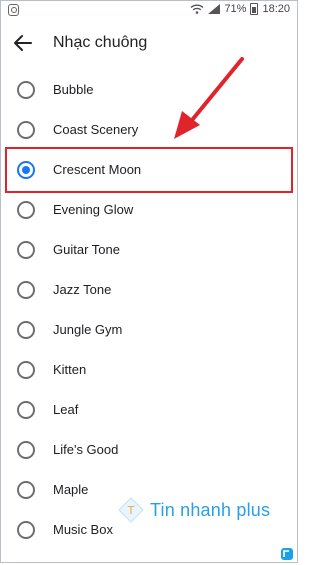 The width and height of the screenshot is (320, 565). Describe the element at coordinates (197, 9) in the screenshot. I see `wifi-icon` at that location.